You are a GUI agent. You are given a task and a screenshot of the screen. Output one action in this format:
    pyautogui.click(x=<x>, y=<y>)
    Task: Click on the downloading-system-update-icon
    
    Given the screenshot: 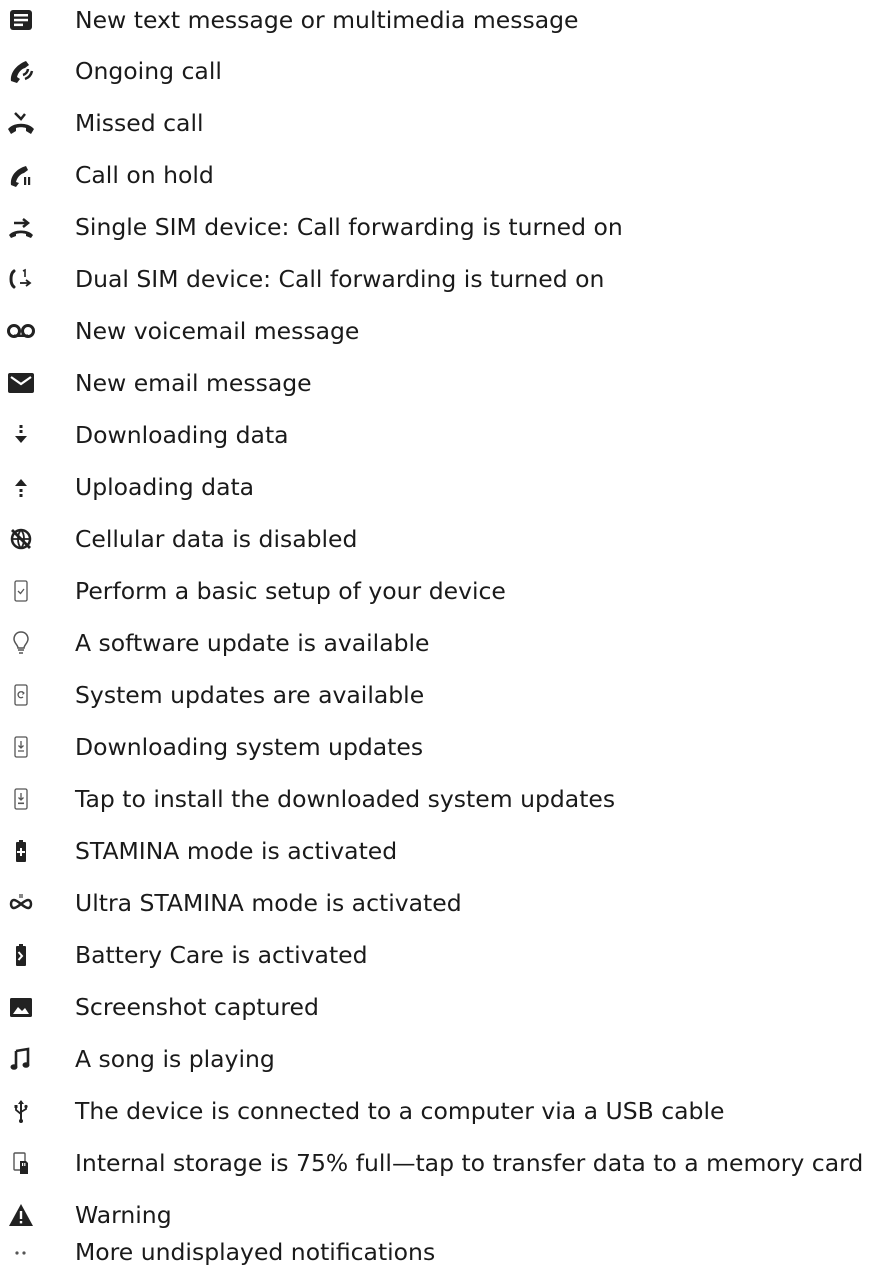 What is the action you would take?
    pyautogui.click(x=21, y=747)
    